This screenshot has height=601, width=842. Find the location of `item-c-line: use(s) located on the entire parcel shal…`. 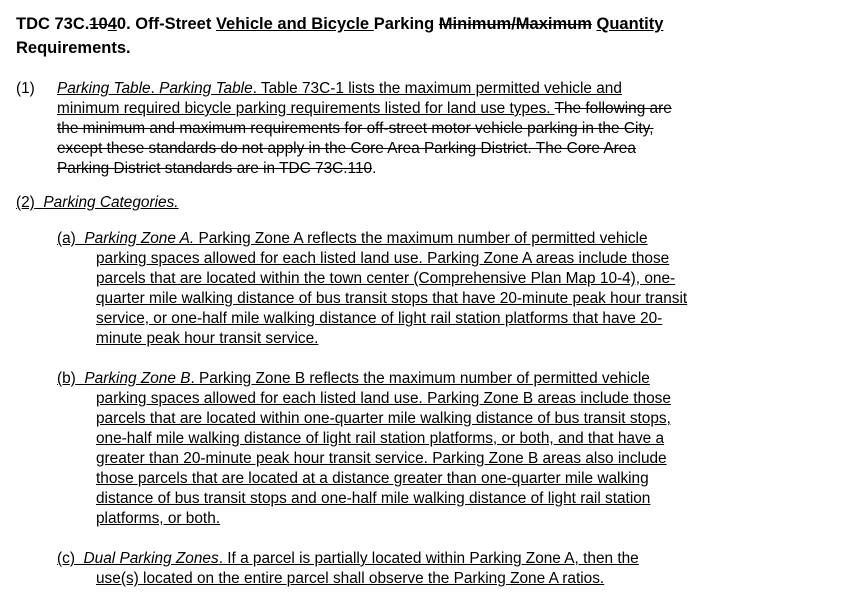

item-c-line: use(s) located on the entire parcel shal… is located at coordinates (350, 578).